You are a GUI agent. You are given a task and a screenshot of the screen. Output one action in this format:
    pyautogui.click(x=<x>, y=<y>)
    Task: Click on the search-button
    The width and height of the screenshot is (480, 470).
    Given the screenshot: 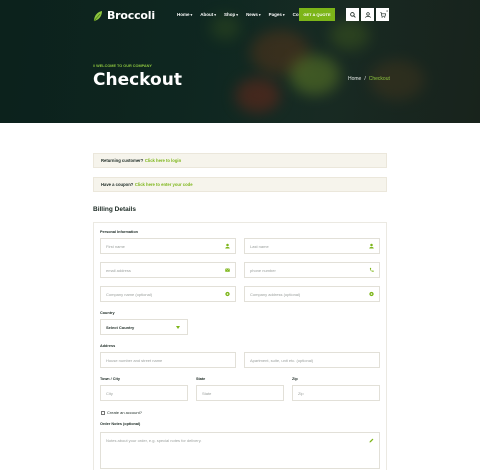 What is the action you would take?
    pyautogui.click(x=352, y=14)
    